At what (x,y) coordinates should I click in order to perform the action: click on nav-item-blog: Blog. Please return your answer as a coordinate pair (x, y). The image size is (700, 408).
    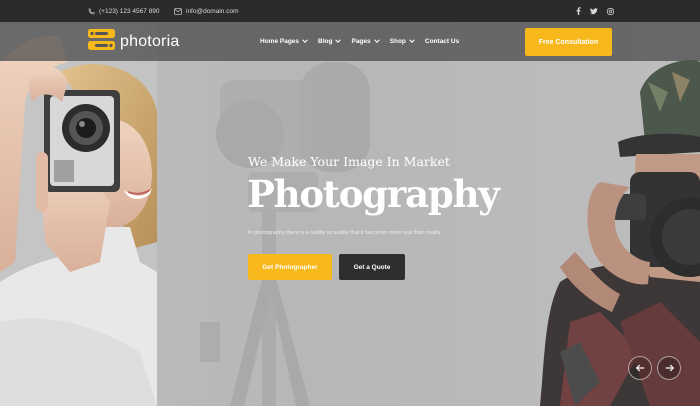
    Looking at the image, I should click on (330, 41).